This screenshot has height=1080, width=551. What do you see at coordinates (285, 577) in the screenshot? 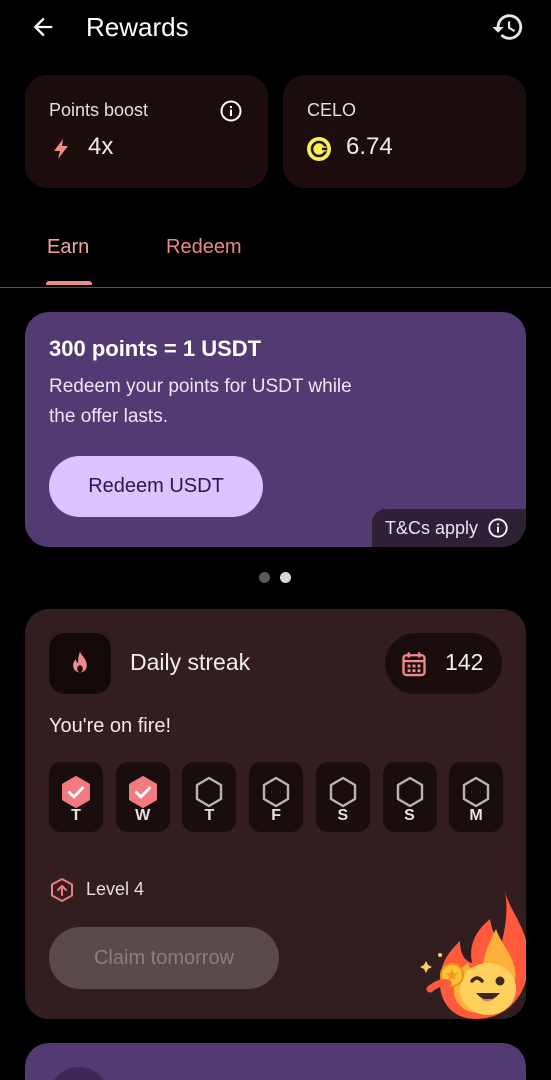
I see `carousel-dot-active` at bounding box center [285, 577].